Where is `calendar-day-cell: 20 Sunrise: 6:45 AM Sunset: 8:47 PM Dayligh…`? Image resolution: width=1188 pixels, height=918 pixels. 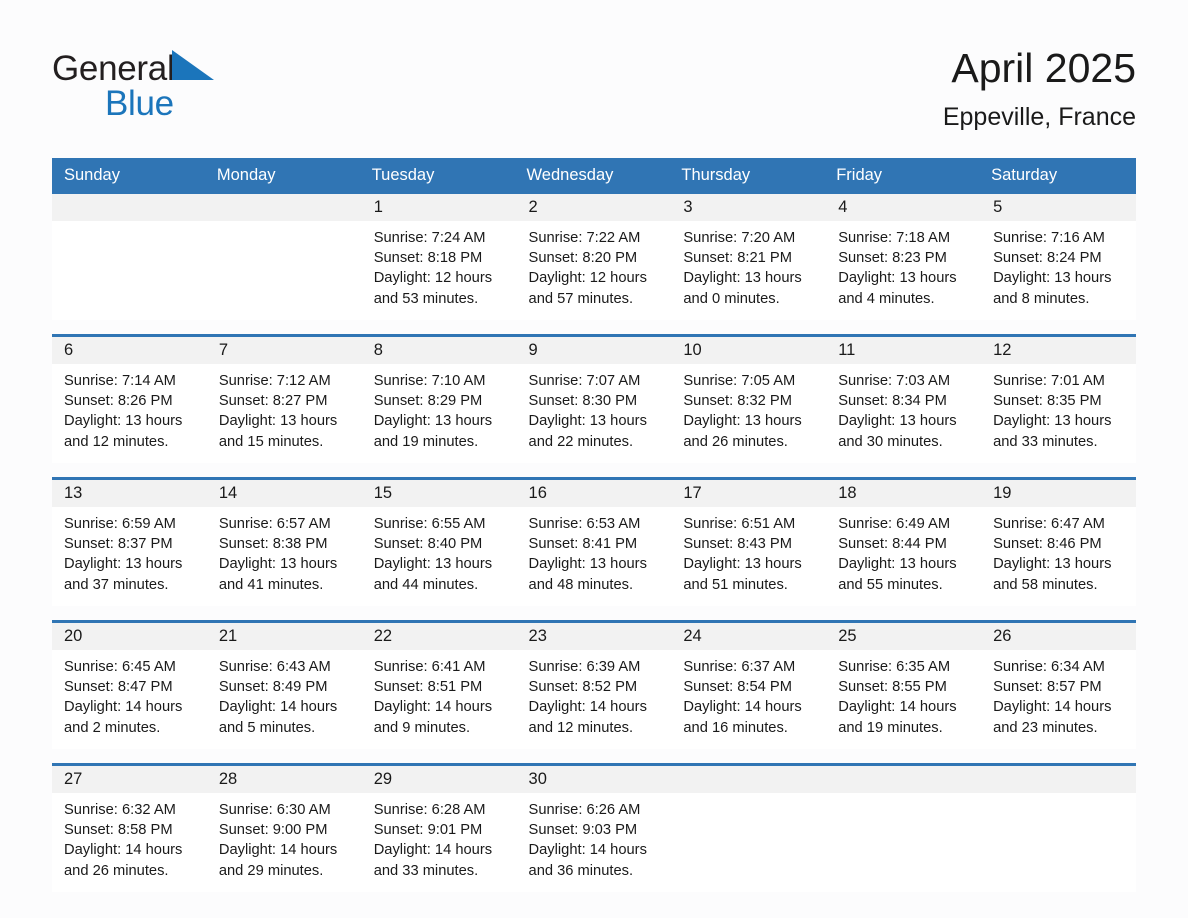 calendar-day-cell: 20 Sunrise: 6:45 AM Sunset: 8:47 PM Dayligh… is located at coordinates (129, 684).